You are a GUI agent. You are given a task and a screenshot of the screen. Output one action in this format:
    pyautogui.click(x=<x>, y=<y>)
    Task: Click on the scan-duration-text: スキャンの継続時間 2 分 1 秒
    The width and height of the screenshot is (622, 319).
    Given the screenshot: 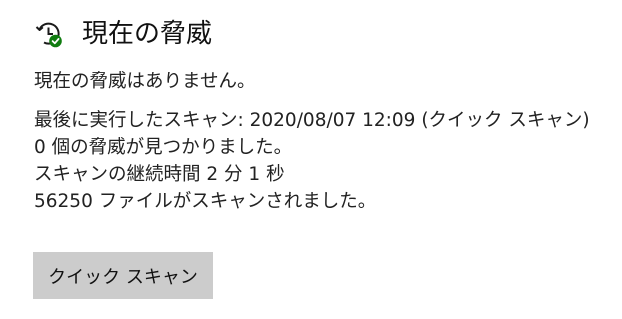 What is the action you would take?
    pyautogui.click(x=159, y=174)
    